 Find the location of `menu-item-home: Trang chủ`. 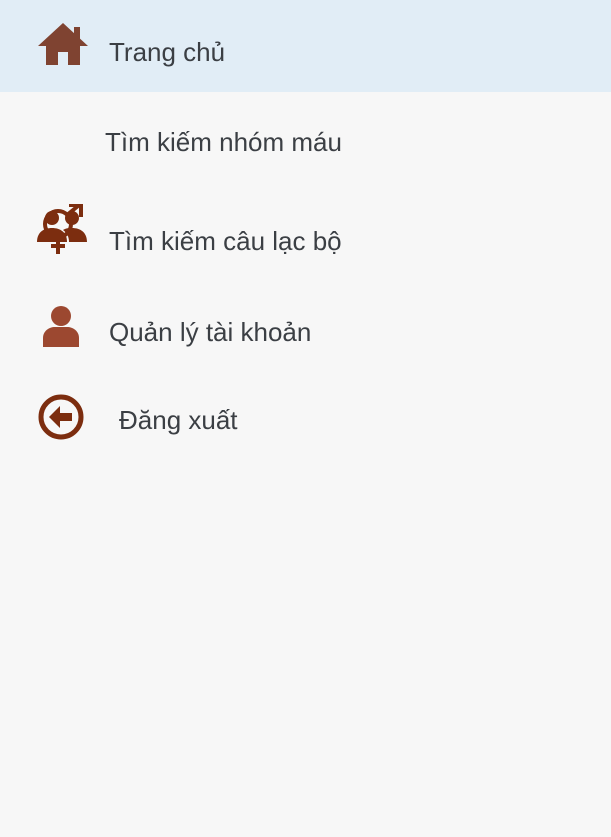

menu-item-home: Trang chủ is located at coordinates (305, 46).